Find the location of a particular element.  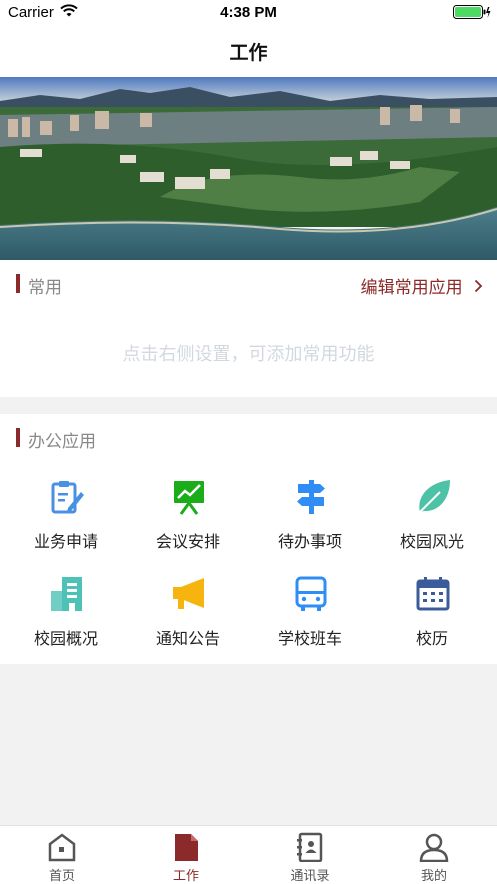

app-label: 校园风光 is located at coordinates (431, 541).